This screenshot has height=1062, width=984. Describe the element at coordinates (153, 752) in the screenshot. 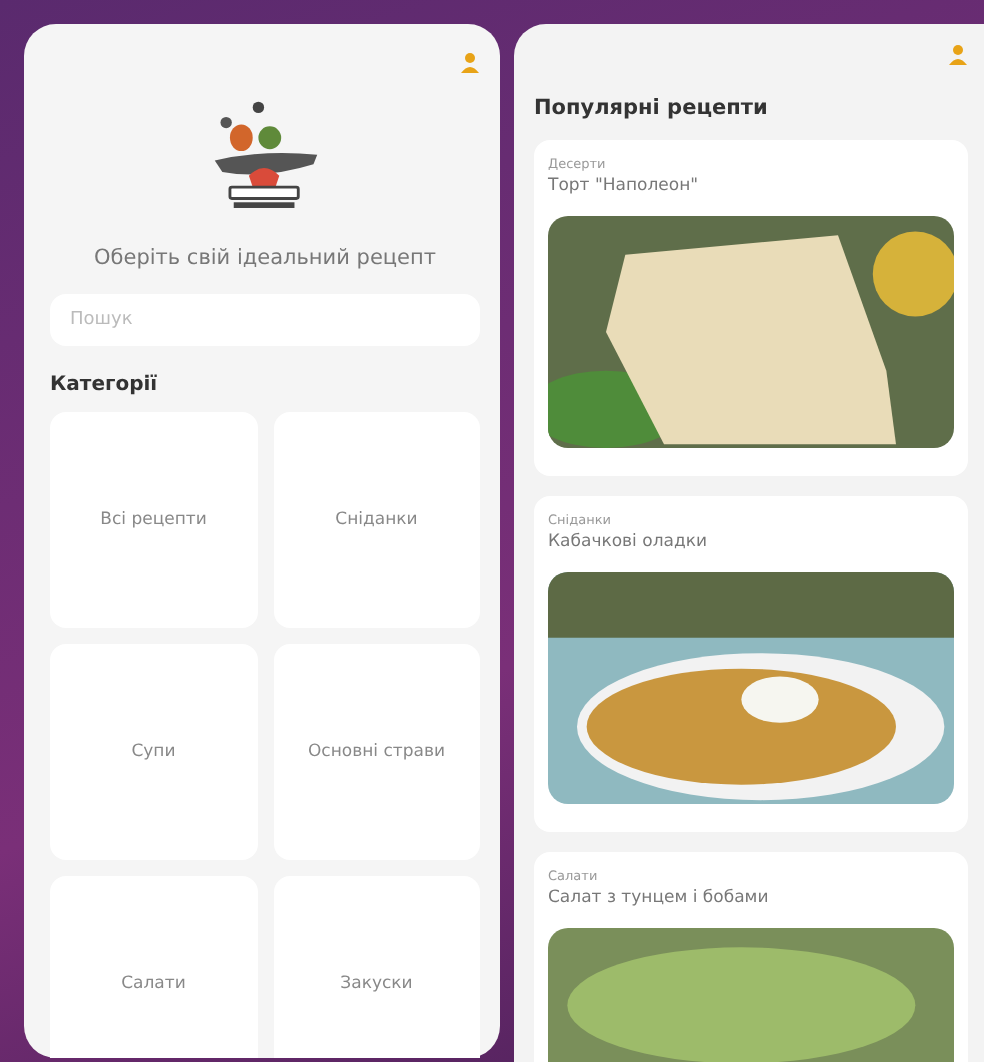

I see `category-tile: Супи` at that location.